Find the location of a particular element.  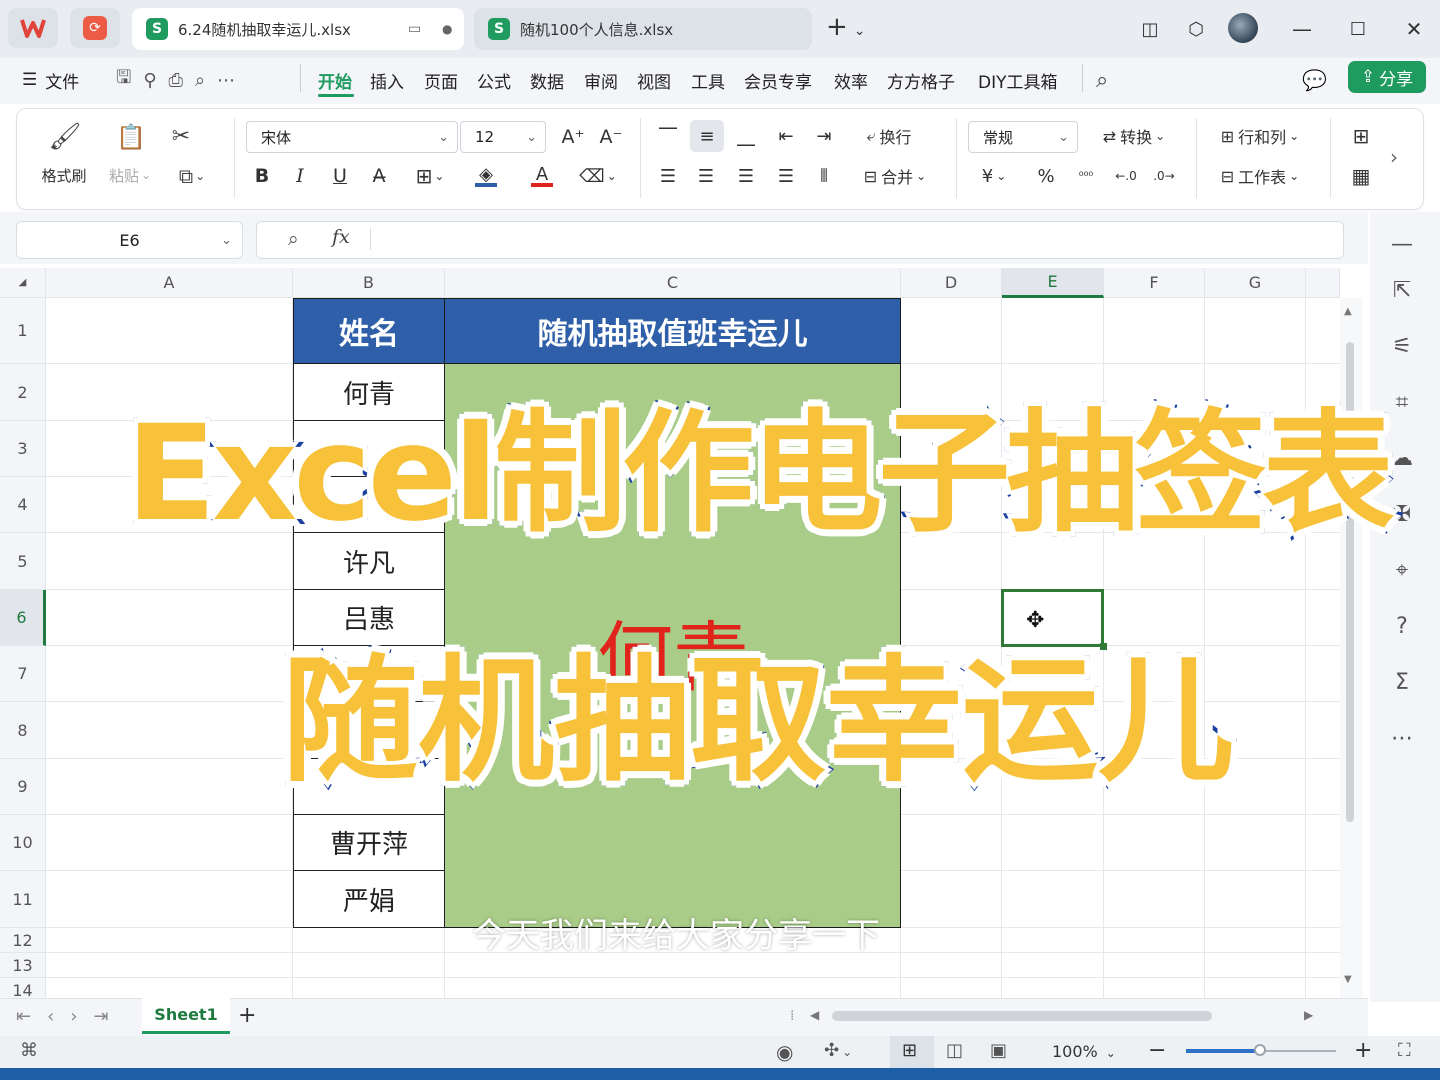

split-handle: ⁞ is located at coordinates (792, 1016).